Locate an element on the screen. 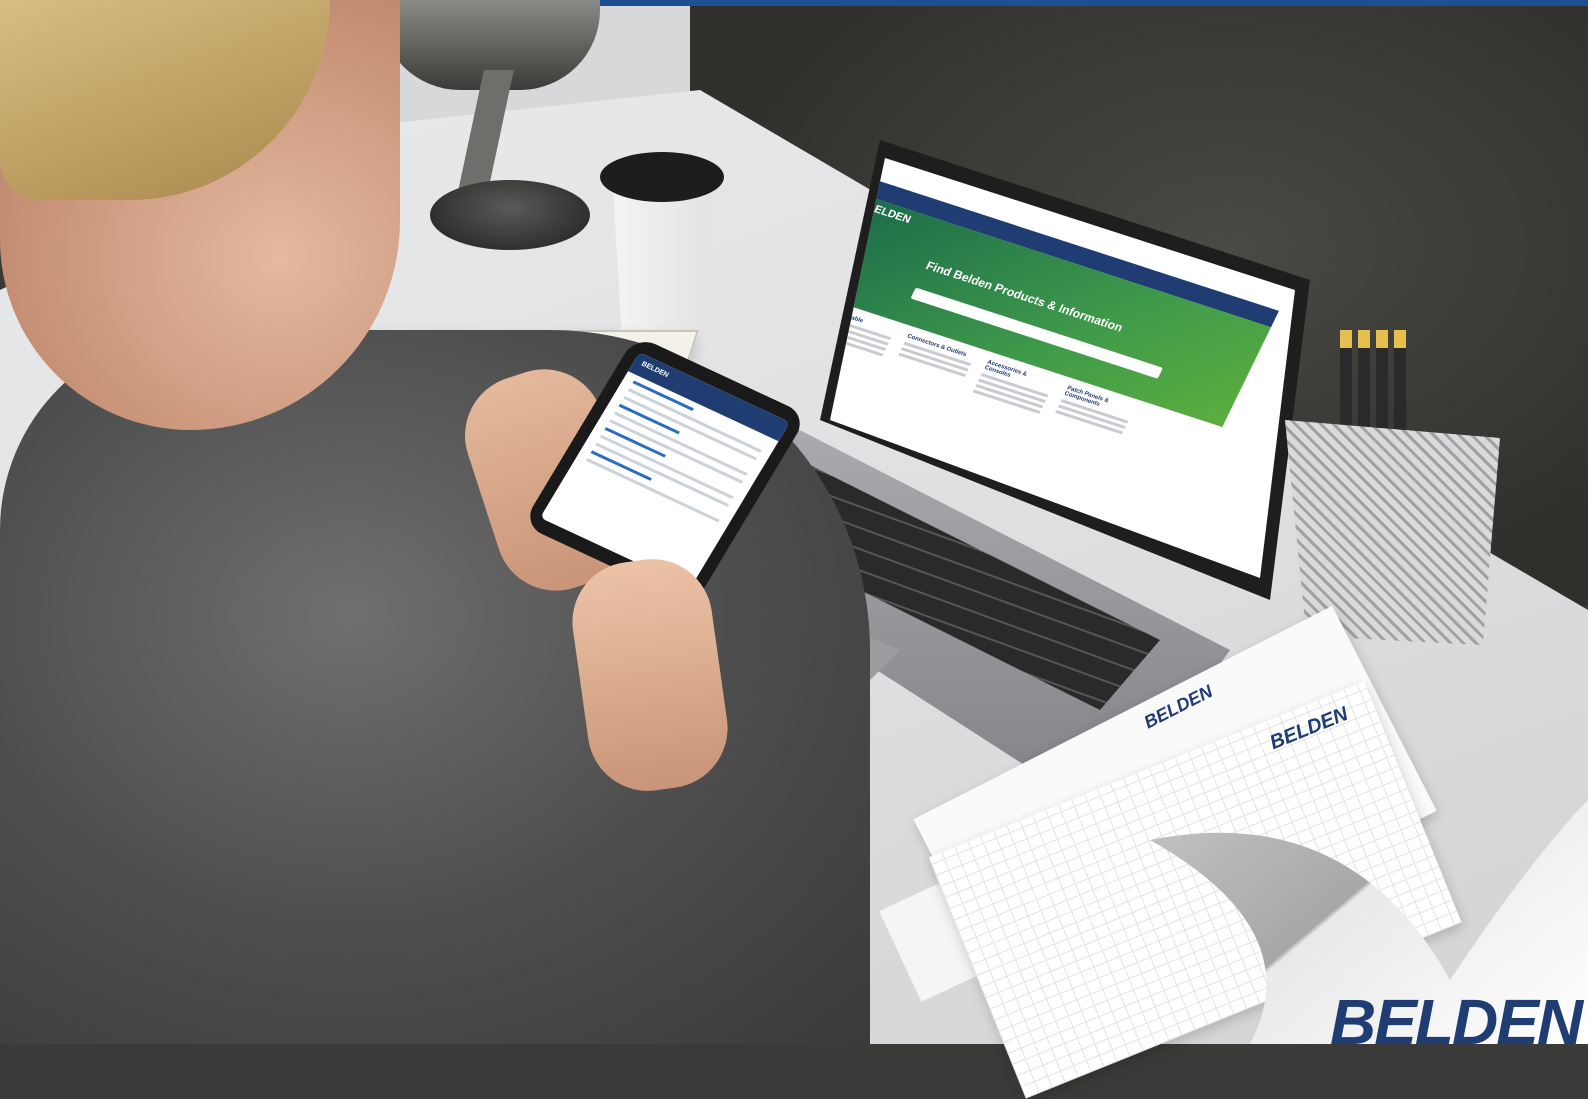 This screenshot has height=1099, width=1588. mesh-pencil-cup is located at coordinates (1392, 532).